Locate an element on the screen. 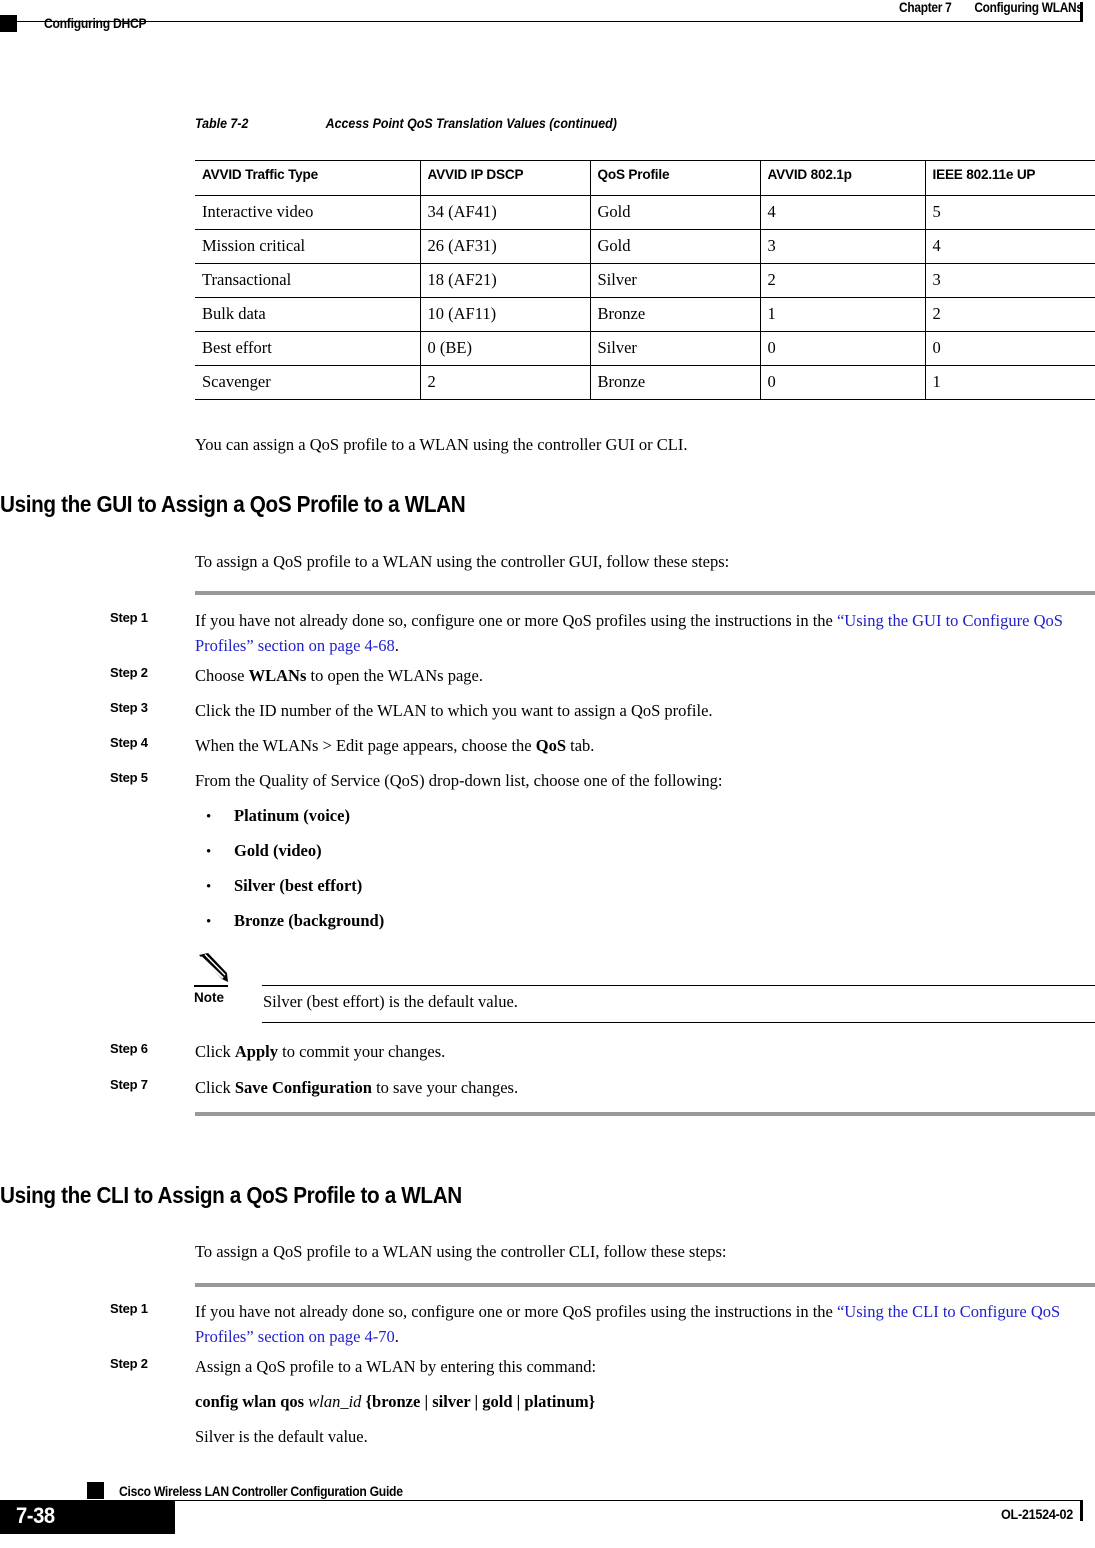 Image resolution: width=1095 pixels, height=1548 pixels. table-caption-number: Table 7-2 is located at coordinates (222, 123).